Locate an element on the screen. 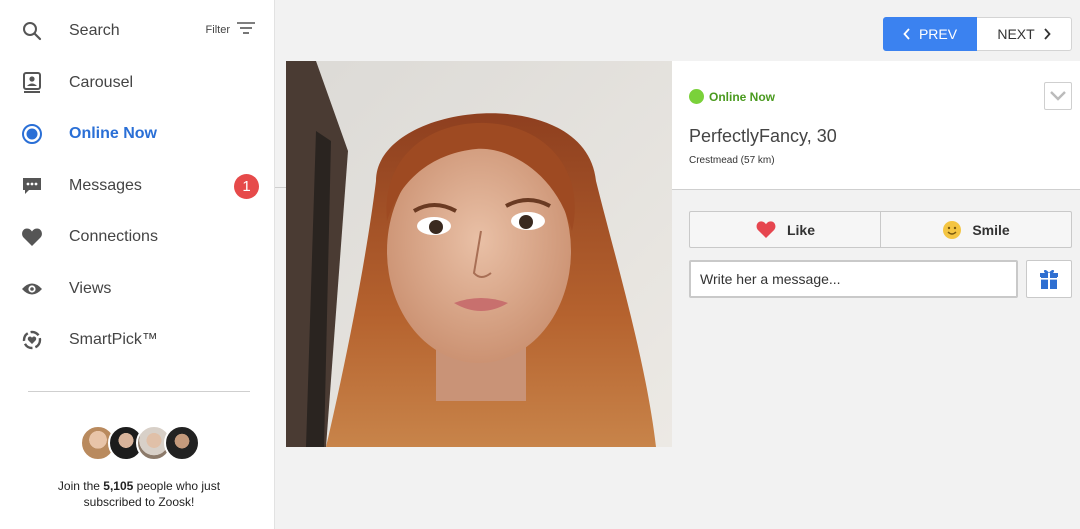  next-label: NEXT is located at coordinates (1016, 34).